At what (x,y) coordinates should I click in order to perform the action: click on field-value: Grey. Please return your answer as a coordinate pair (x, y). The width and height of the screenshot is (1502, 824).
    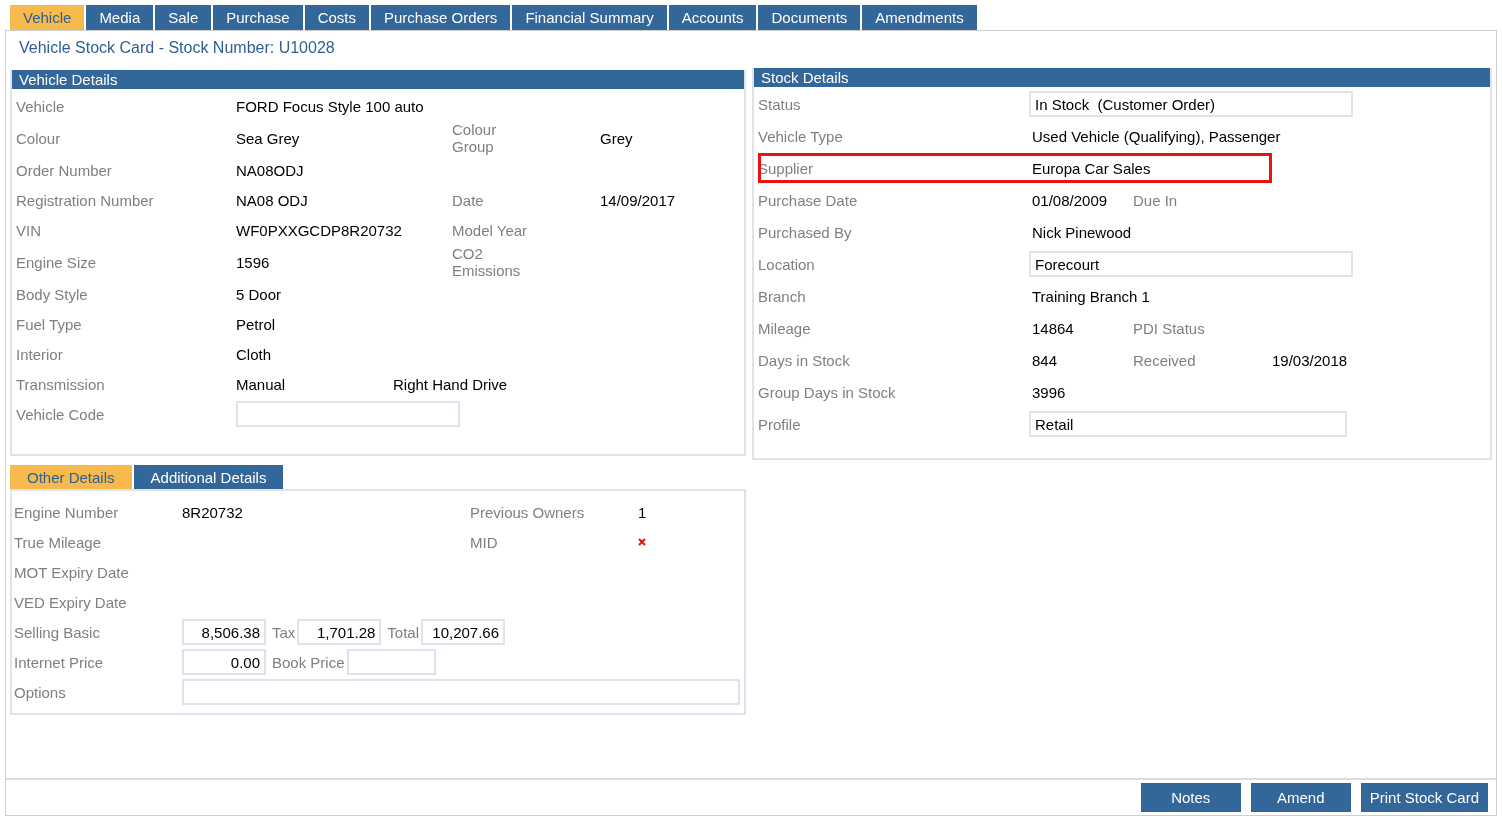
    Looking at the image, I should click on (616, 138).